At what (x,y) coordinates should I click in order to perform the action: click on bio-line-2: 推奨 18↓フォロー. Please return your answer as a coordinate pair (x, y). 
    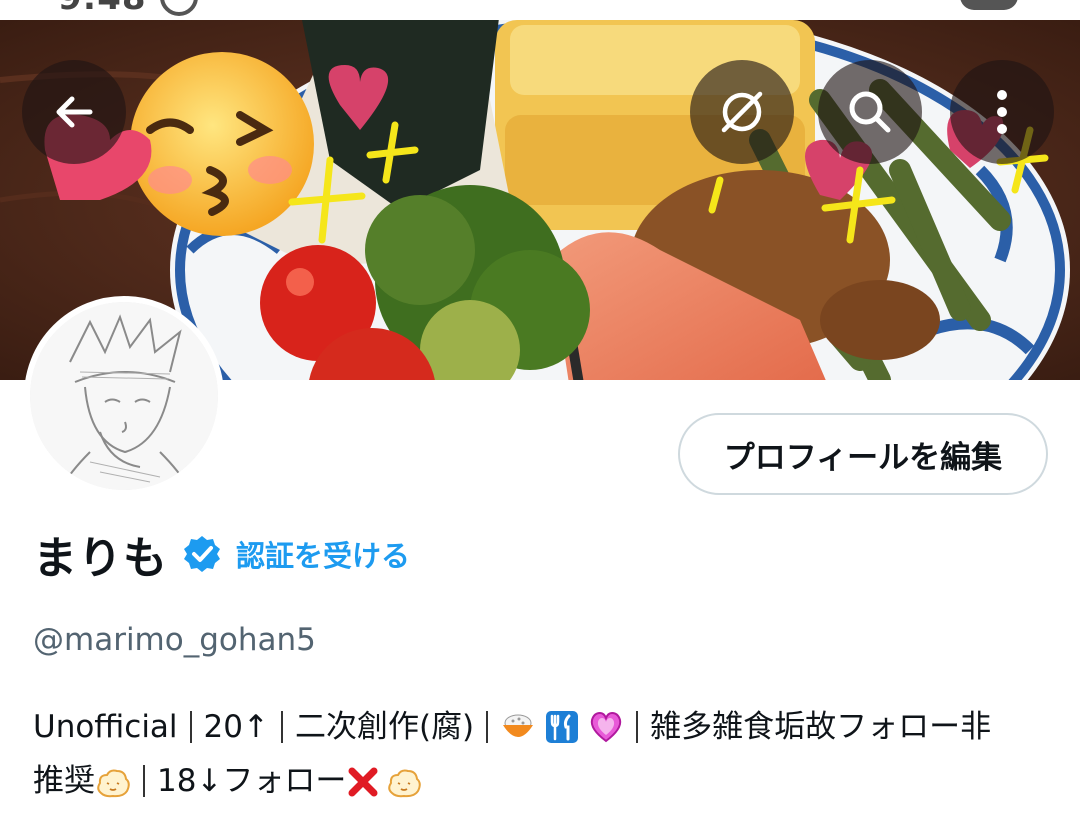
    Looking at the image, I should click on (543, 781).